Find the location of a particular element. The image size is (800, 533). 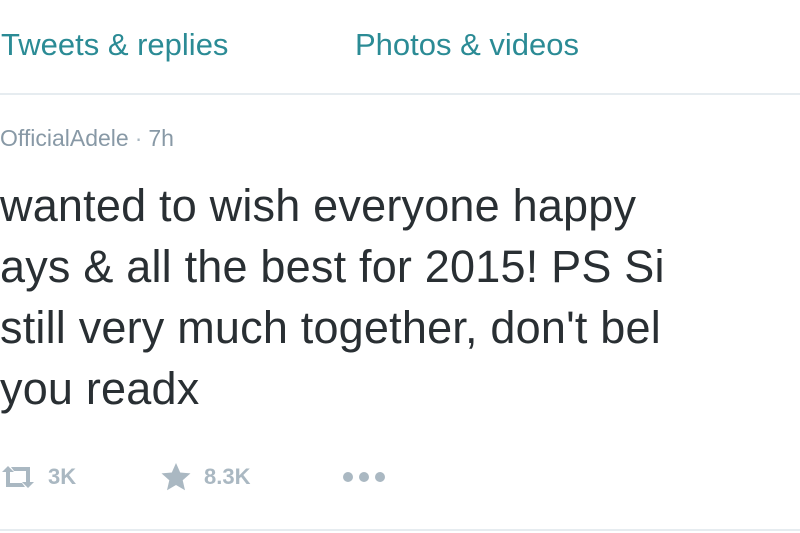

tweet-divider is located at coordinates (400, 530).